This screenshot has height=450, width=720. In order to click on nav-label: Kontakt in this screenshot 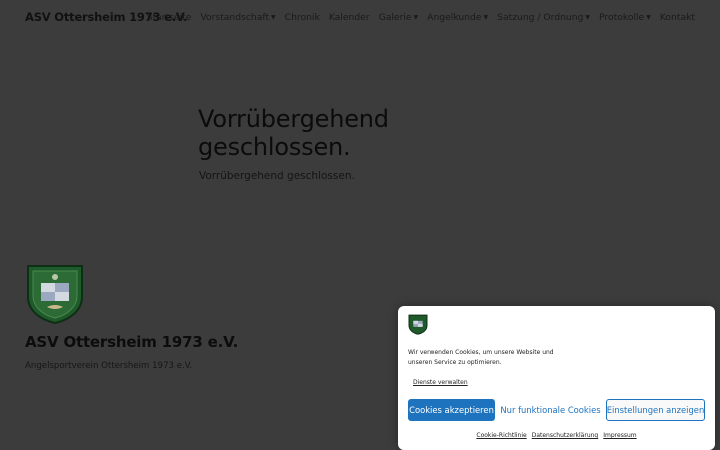, I will do `click(677, 17)`.